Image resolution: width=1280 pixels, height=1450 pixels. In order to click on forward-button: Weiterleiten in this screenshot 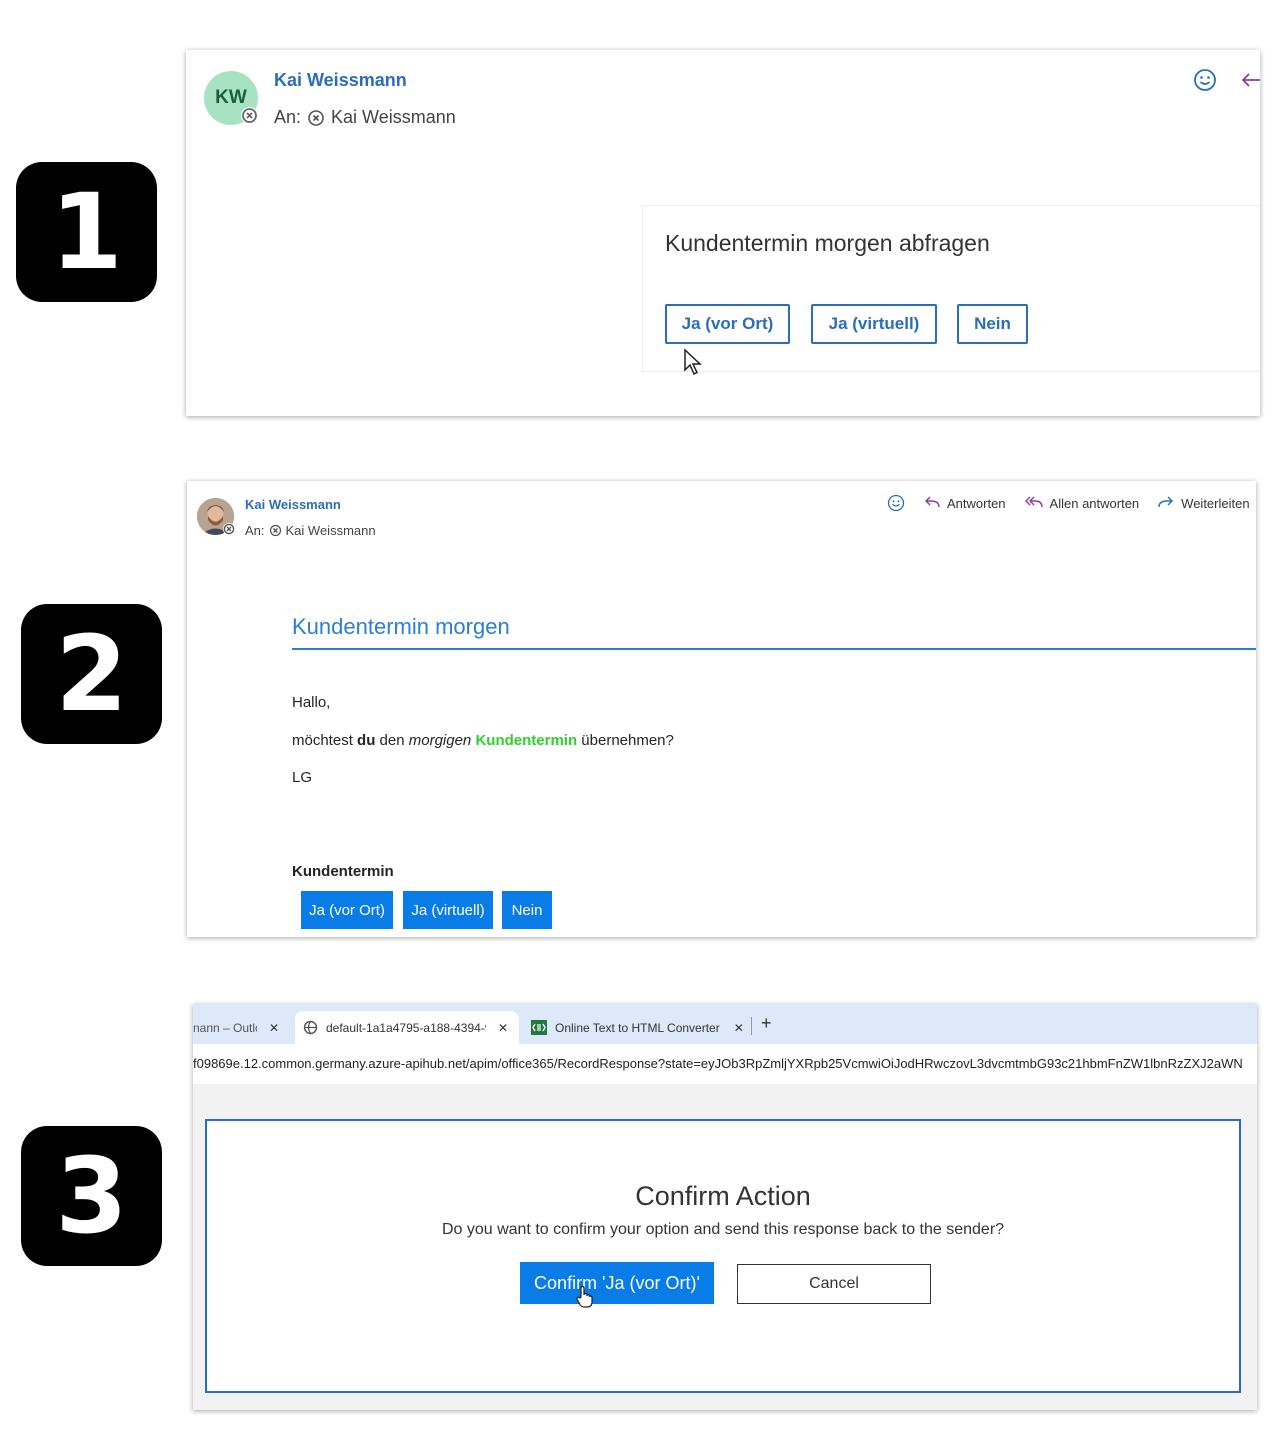, I will do `click(1215, 503)`.